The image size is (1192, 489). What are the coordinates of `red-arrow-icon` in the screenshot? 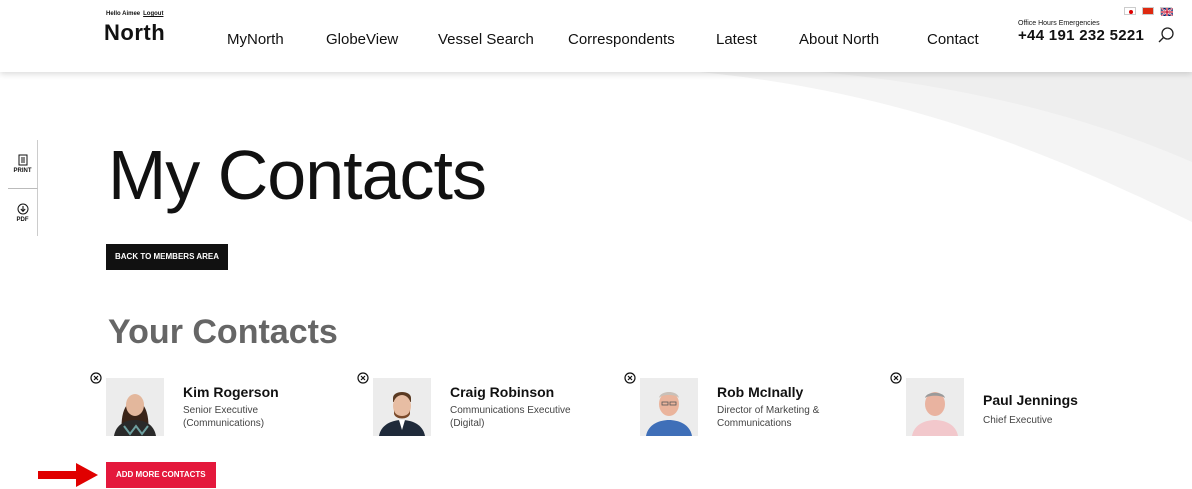 It's located at (68, 475).